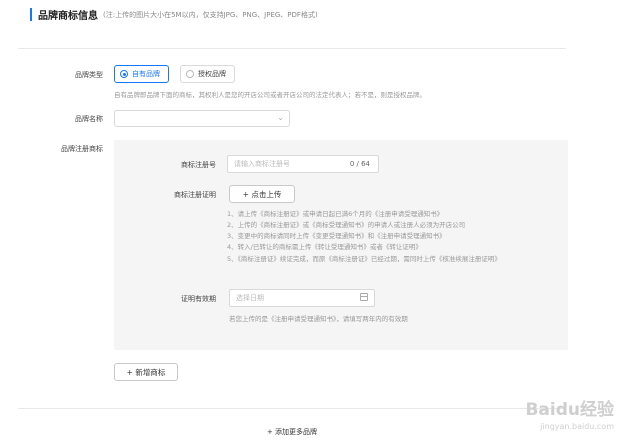  Describe the element at coordinates (346, 225) in the screenshot. I see `rule-item: 2、上传的《商标注册证》或《商标受理通知书》的申请人或注册人必须为开店公司` at that location.